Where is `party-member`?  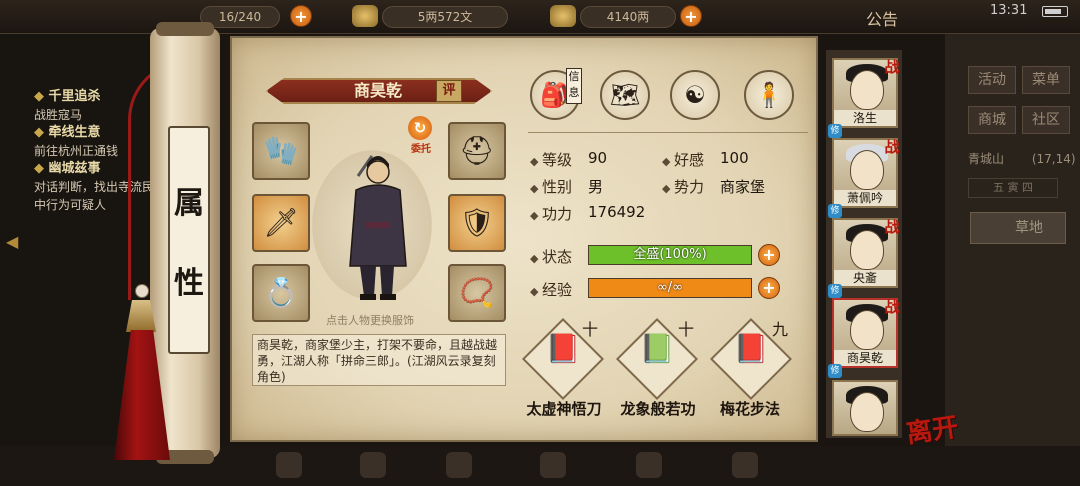
party-member is located at coordinates (865, 408).